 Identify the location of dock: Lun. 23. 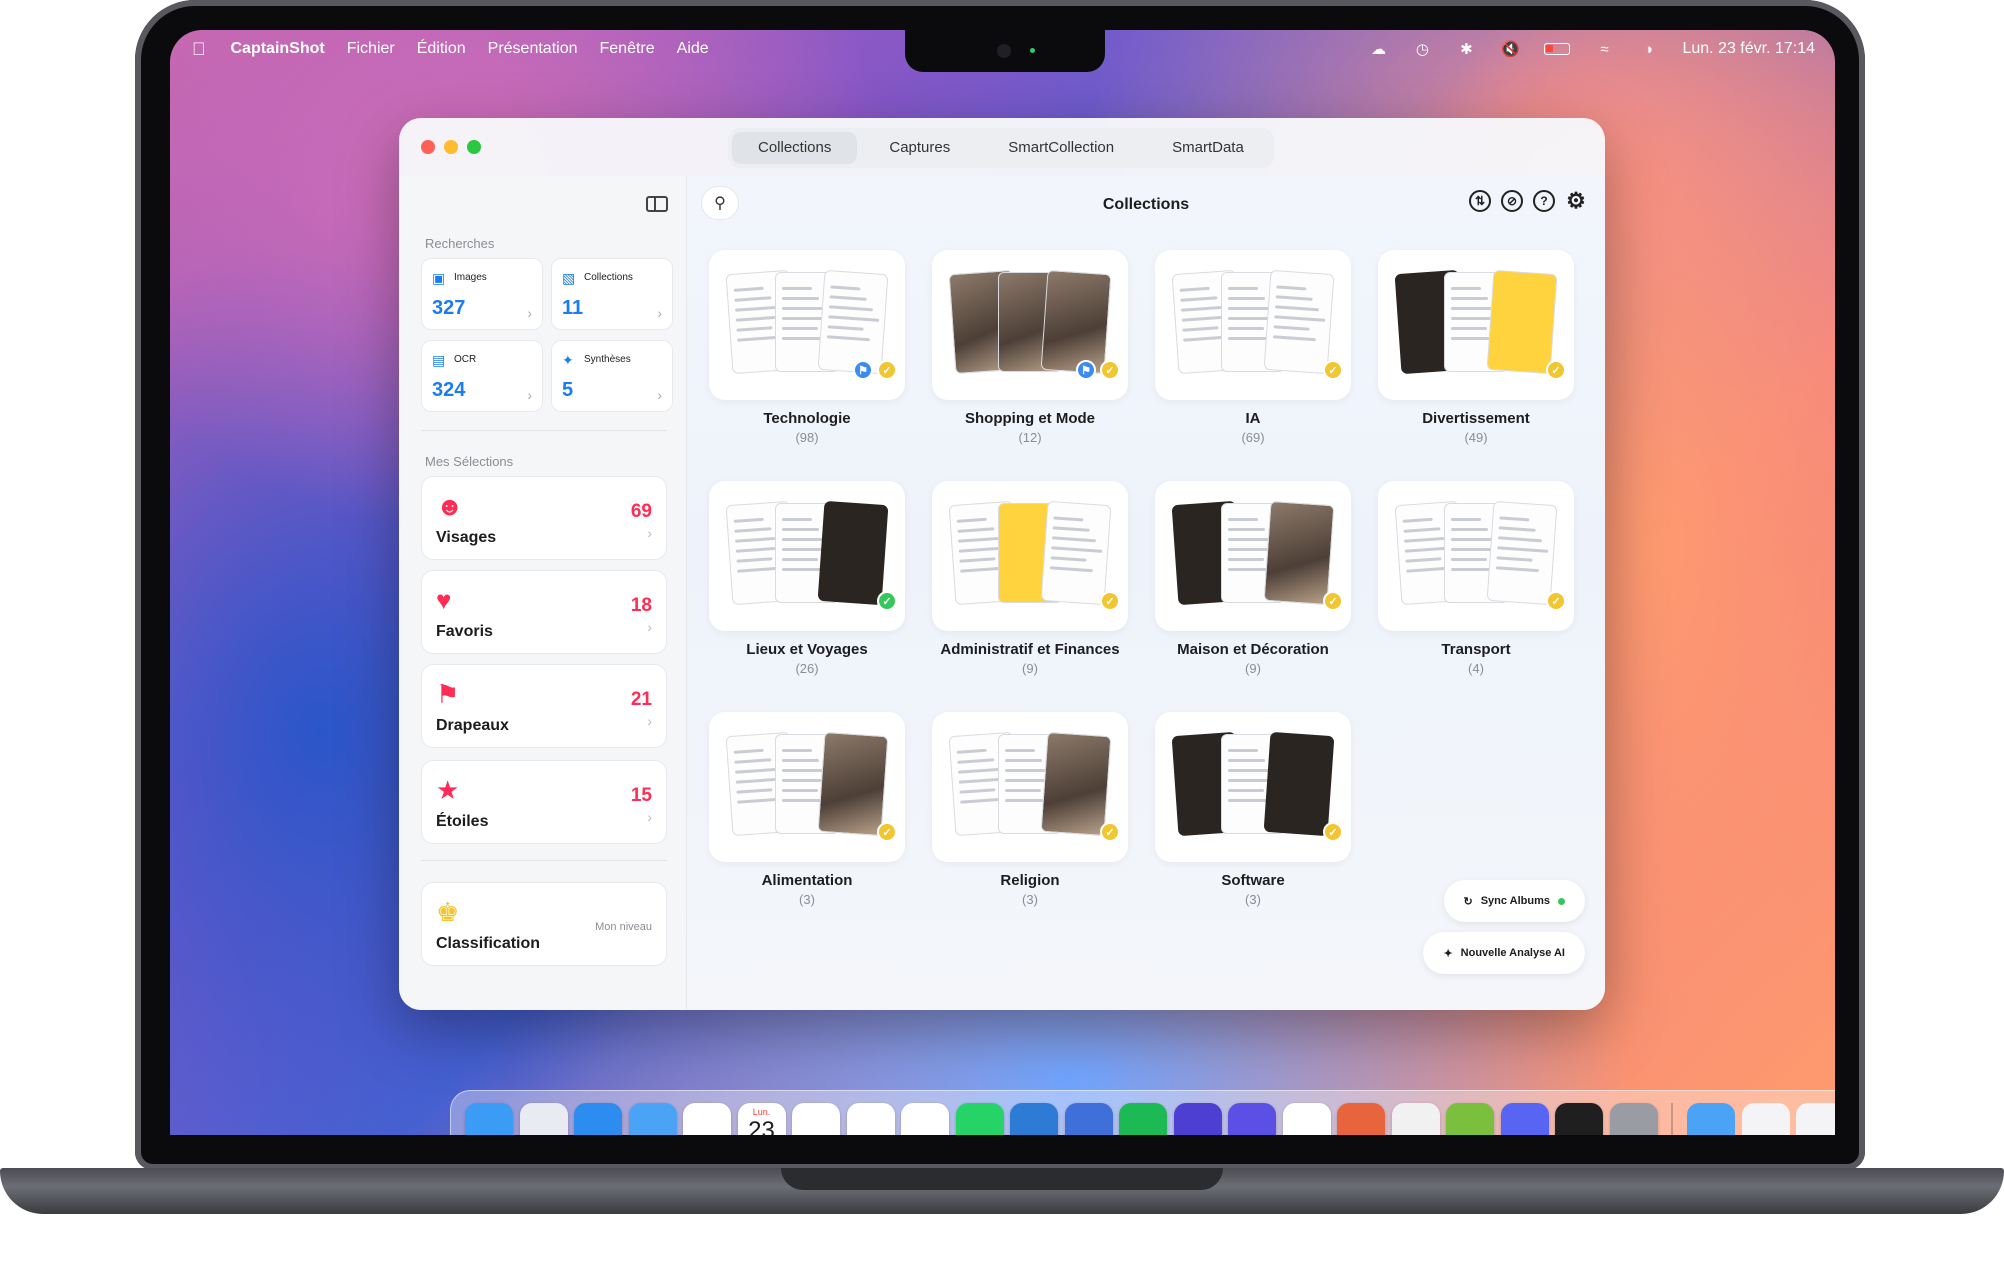
(1142, 1112).